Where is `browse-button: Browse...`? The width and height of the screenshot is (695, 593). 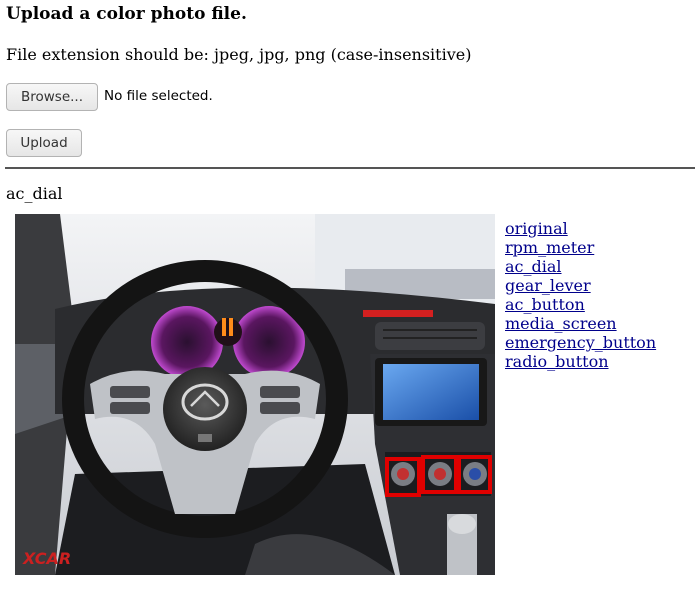 browse-button: Browse... is located at coordinates (52, 97).